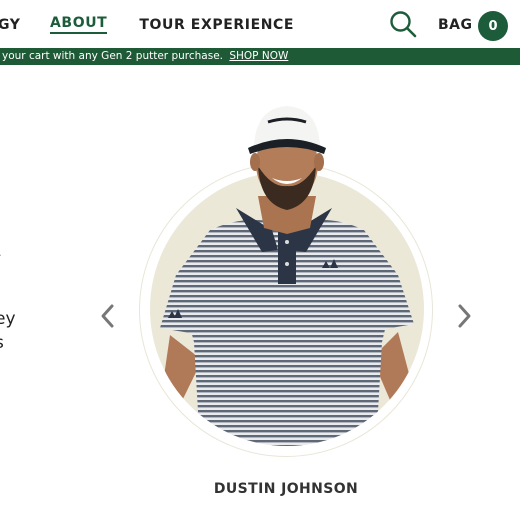  What do you see at coordinates (403, 24) in the screenshot?
I see `search-icon` at bounding box center [403, 24].